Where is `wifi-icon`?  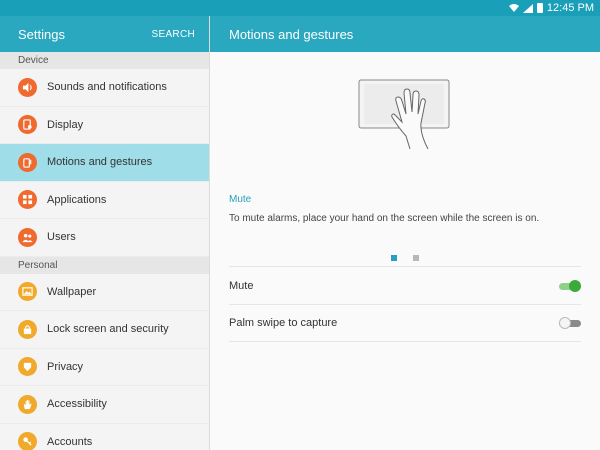 wifi-icon is located at coordinates (513, 8).